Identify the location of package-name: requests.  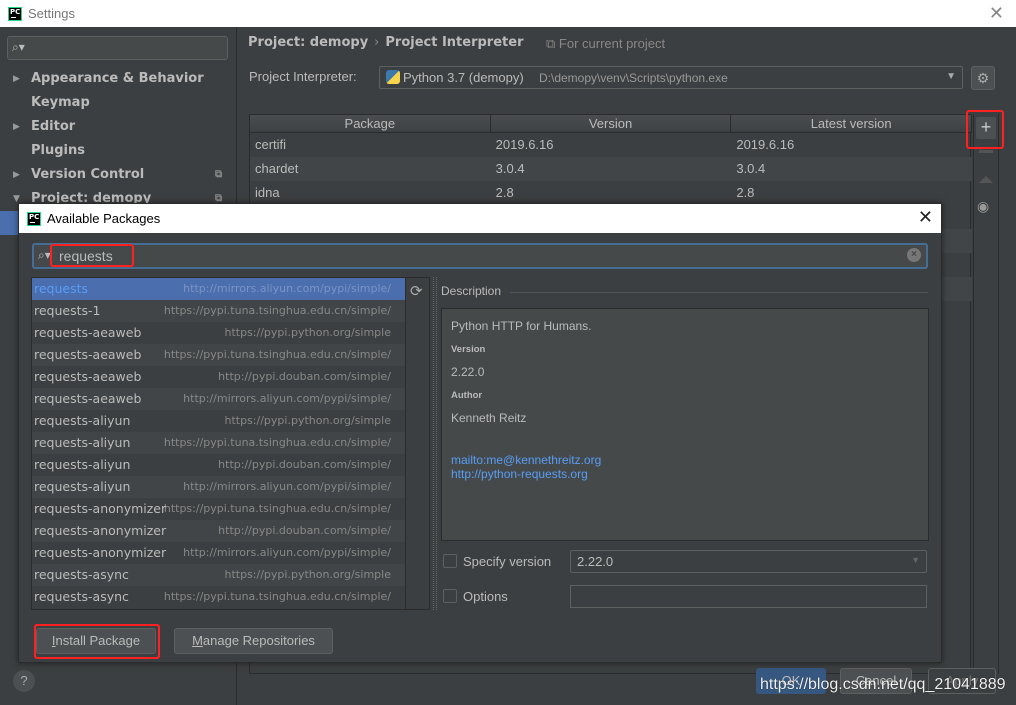
(61, 288).